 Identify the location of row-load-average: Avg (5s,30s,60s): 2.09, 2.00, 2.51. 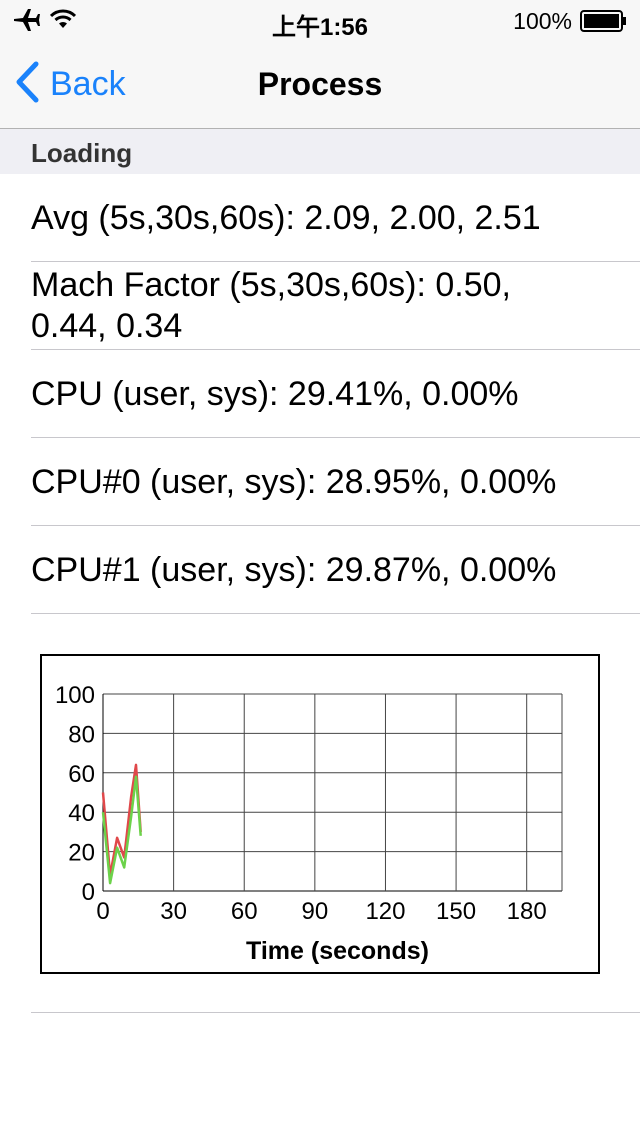
(320, 218).